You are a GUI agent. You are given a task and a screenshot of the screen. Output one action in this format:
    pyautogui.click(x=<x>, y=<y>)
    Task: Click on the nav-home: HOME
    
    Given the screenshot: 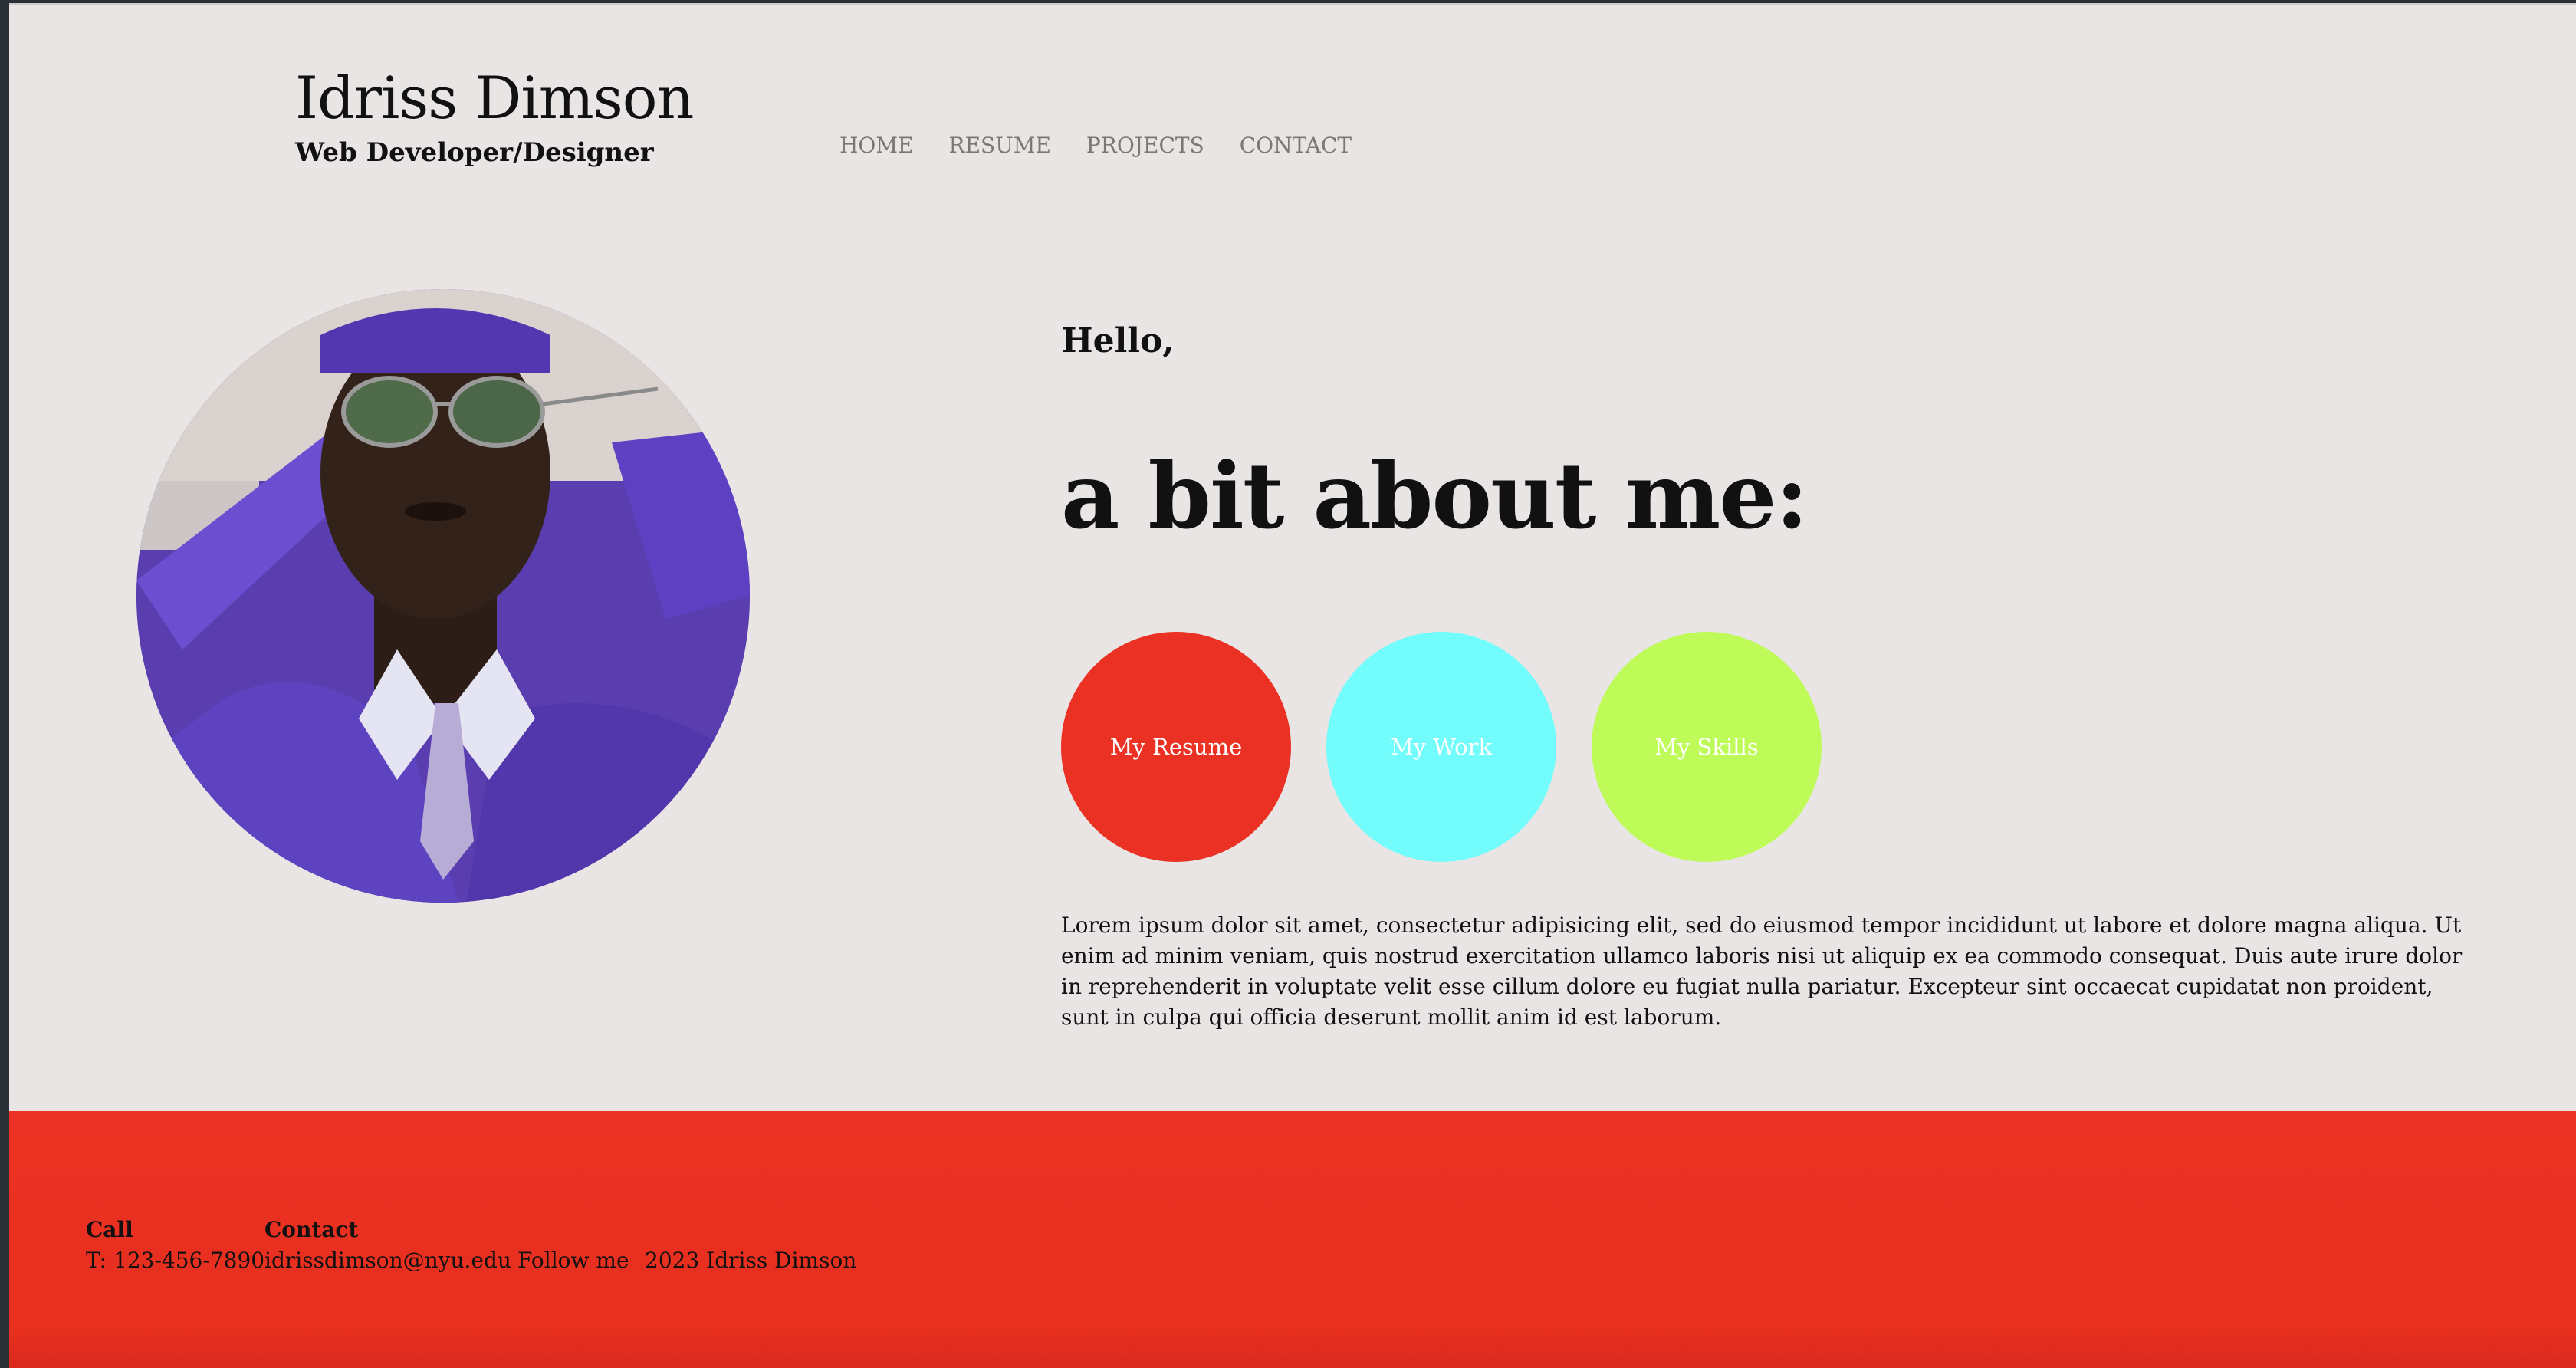 What is the action you would take?
    pyautogui.click(x=877, y=145)
    